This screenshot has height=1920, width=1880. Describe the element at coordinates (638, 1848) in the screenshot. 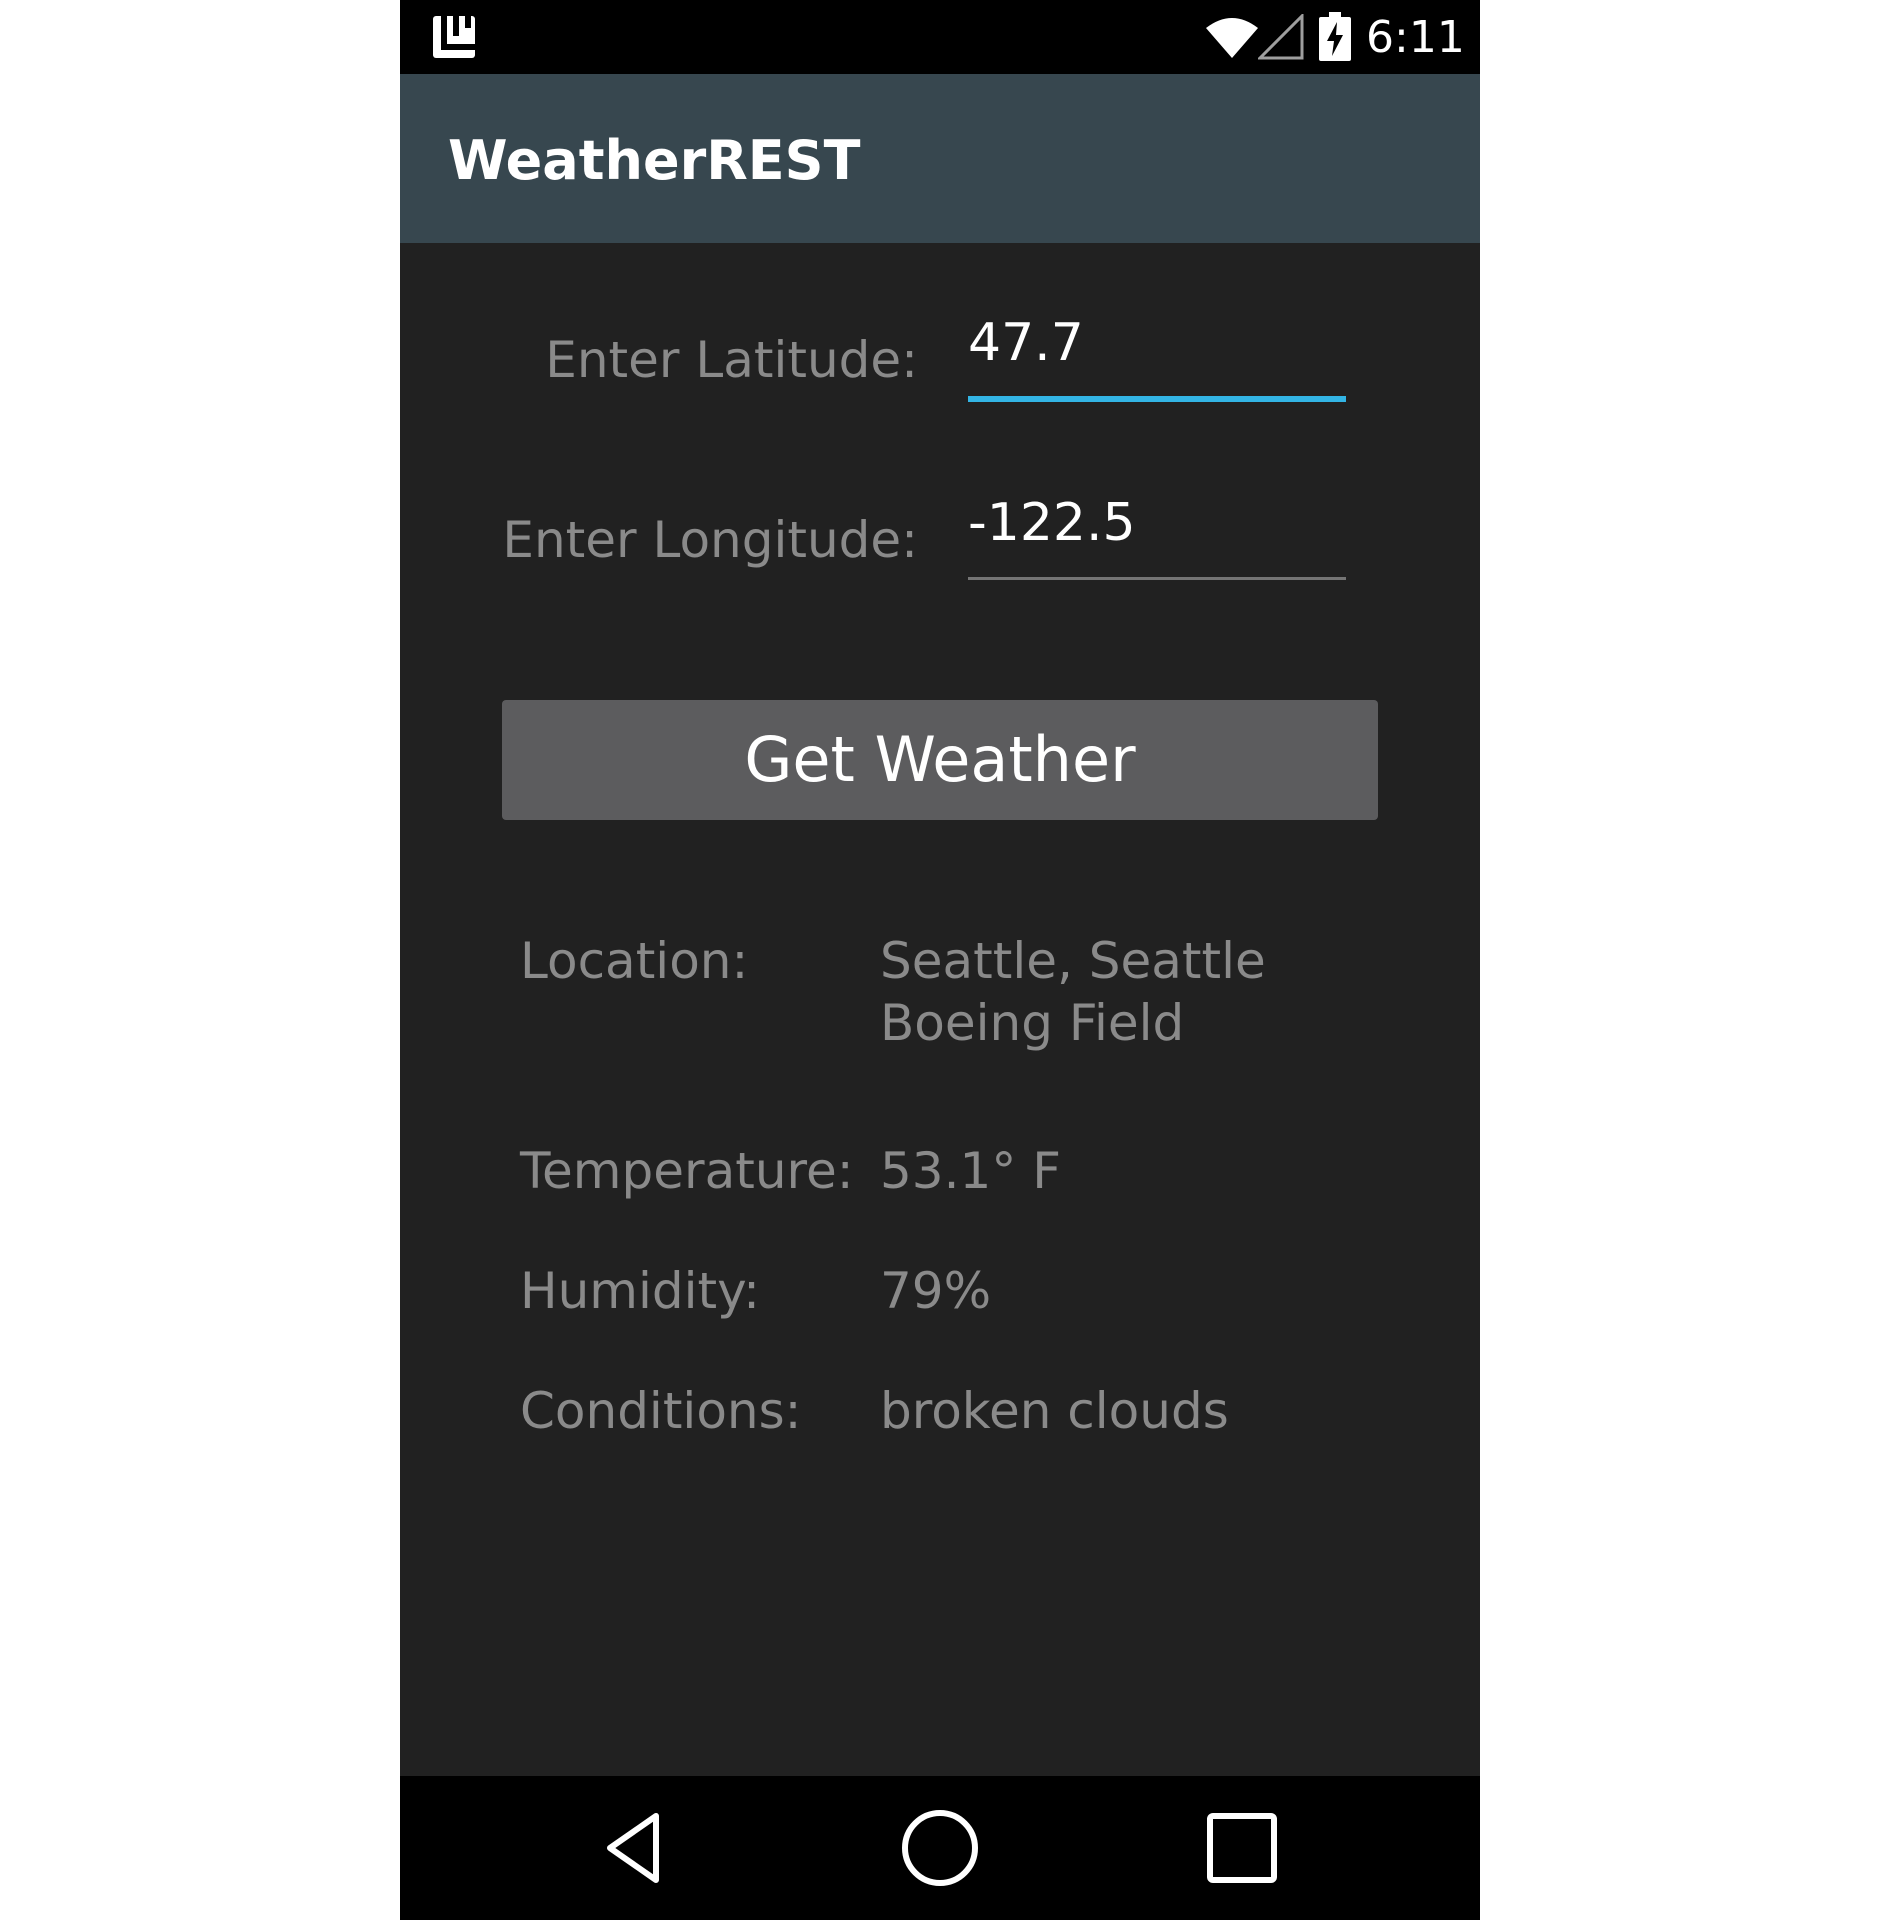

I see `back-icon` at that location.